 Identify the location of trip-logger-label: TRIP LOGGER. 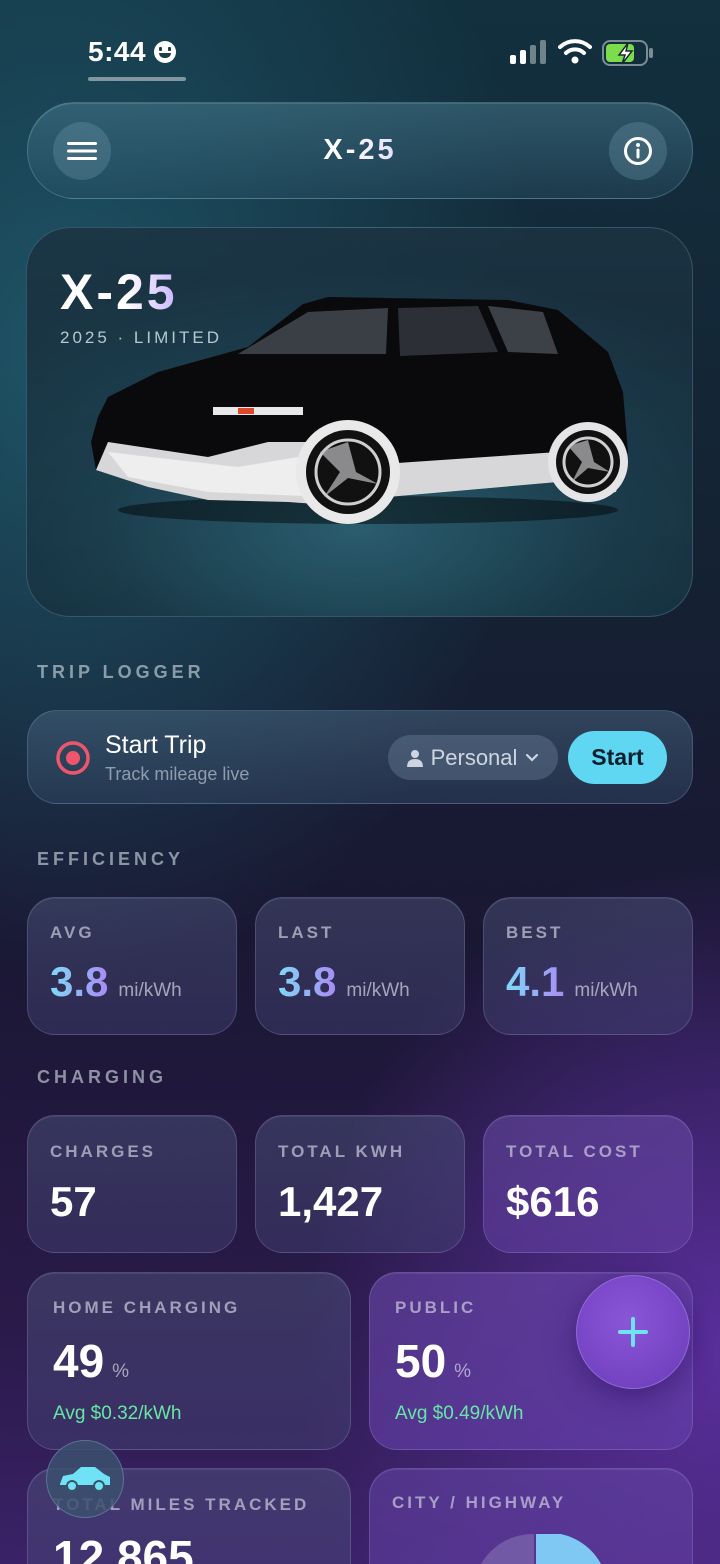
(121, 672).